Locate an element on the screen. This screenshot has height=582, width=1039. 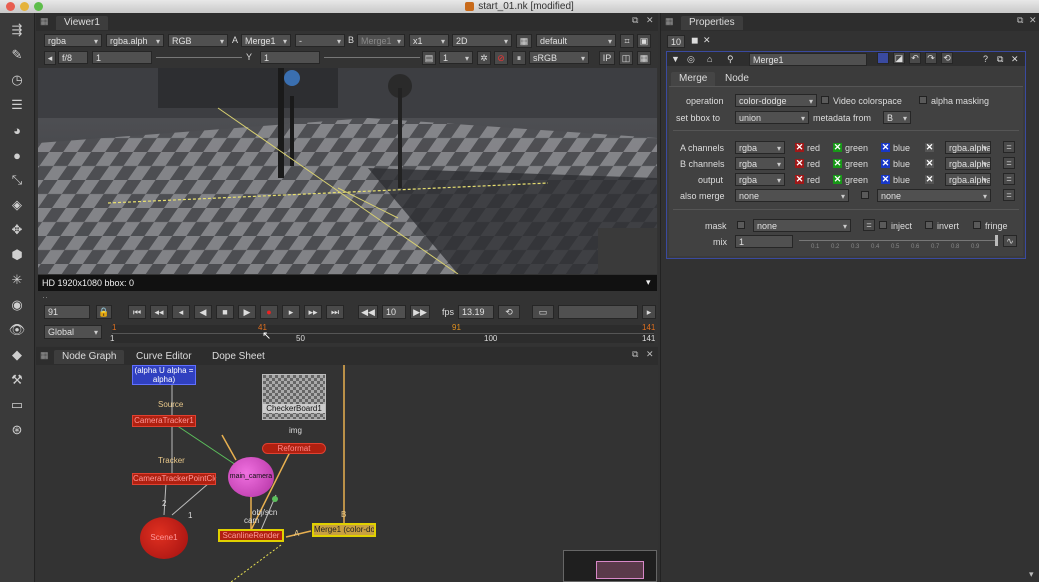
a-alpha-select: rgba.alpha is located at coordinates (968, 147).